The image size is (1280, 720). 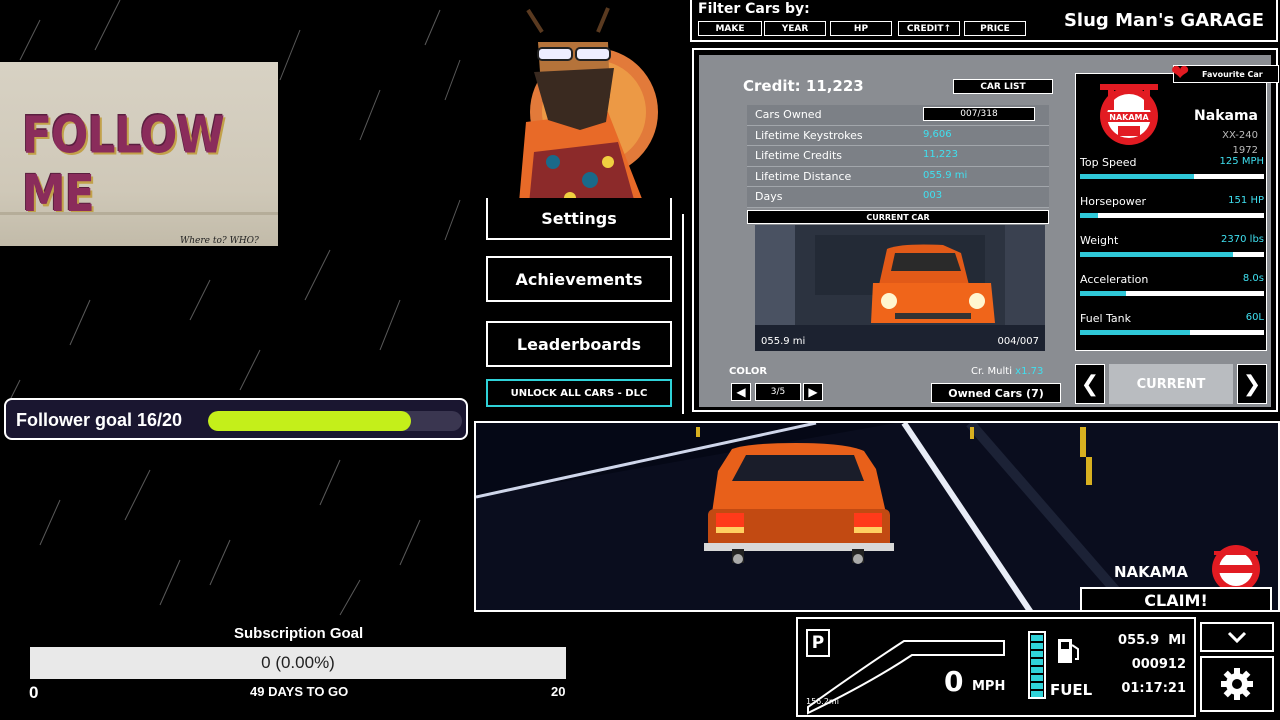 I want to click on filter-credit-button: CREDIT↑, so click(x=929, y=28).